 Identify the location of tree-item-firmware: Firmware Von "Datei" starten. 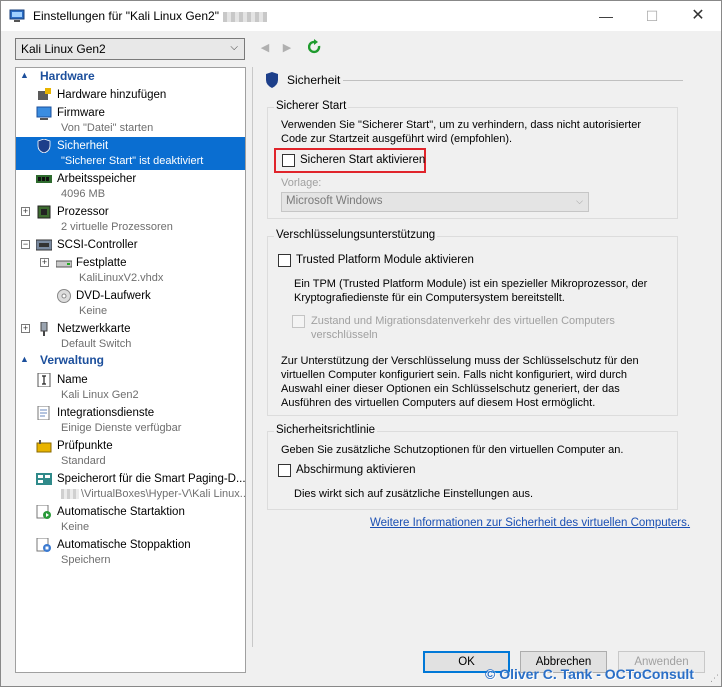
(130, 120).